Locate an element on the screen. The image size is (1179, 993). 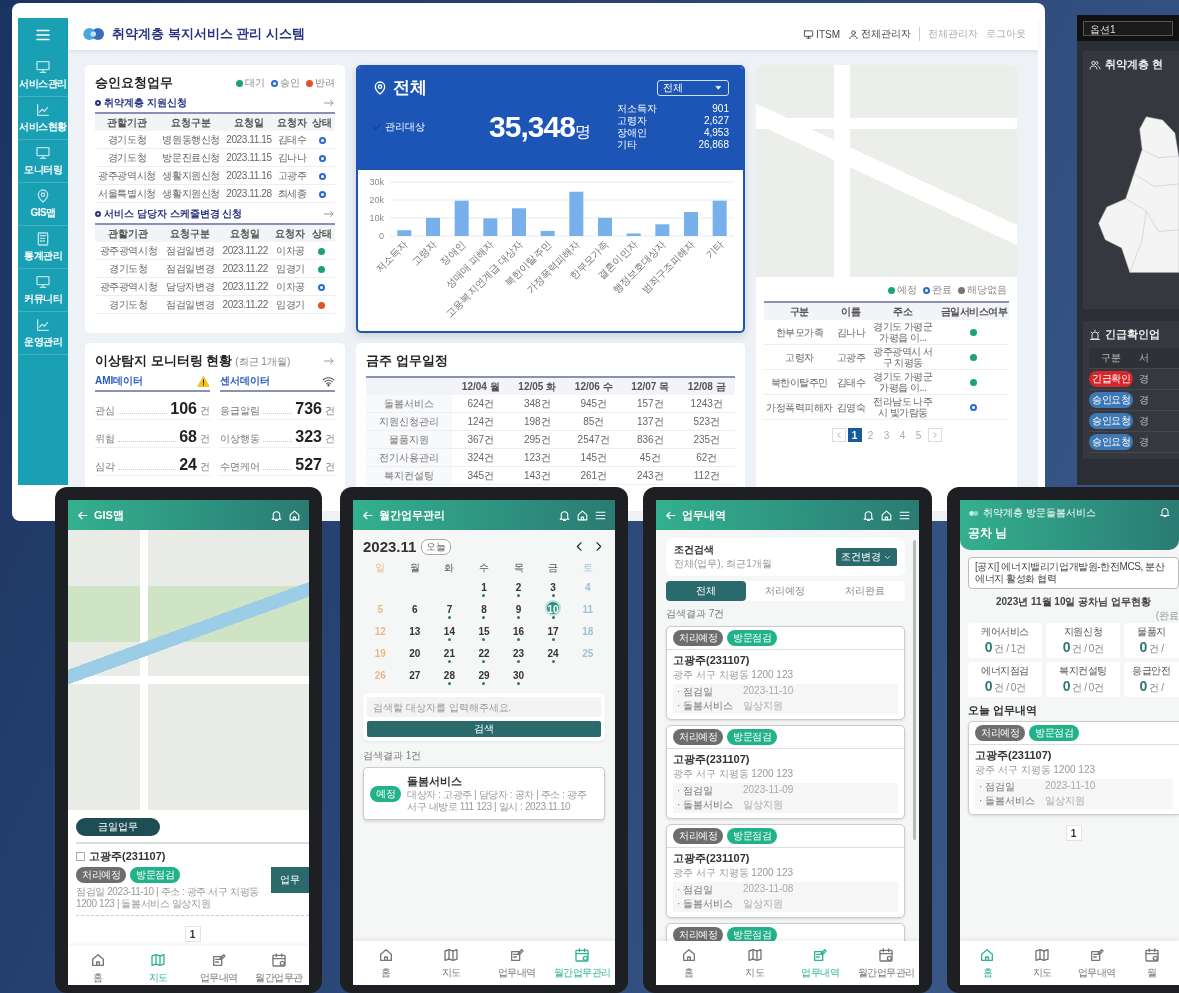
monitor-icon is located at coordinates (43, 282).